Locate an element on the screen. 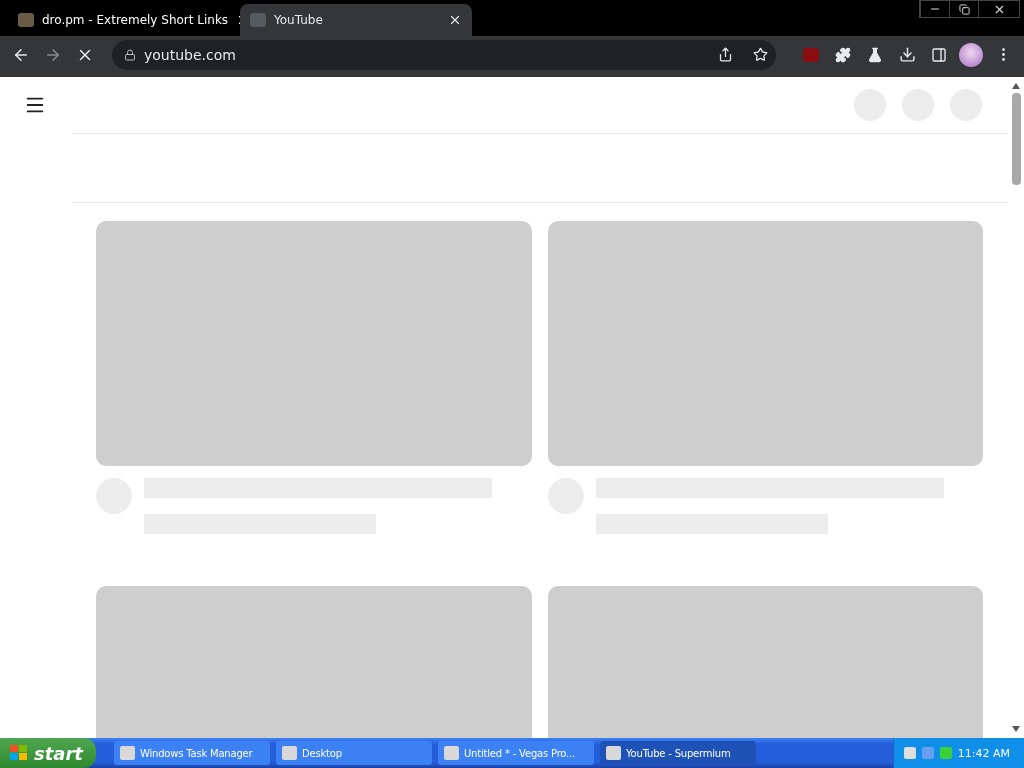 The image size is (1024, 768). address-bar: youtube.com is located at coordinates (444, 54).